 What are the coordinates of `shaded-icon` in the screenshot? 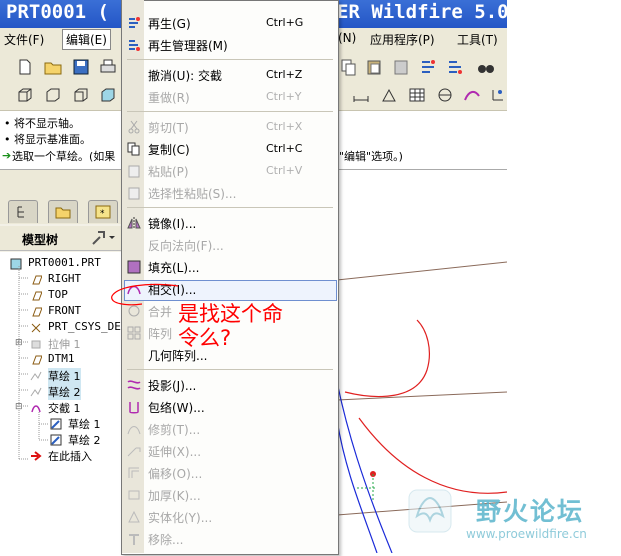 It's located at (108, 95).